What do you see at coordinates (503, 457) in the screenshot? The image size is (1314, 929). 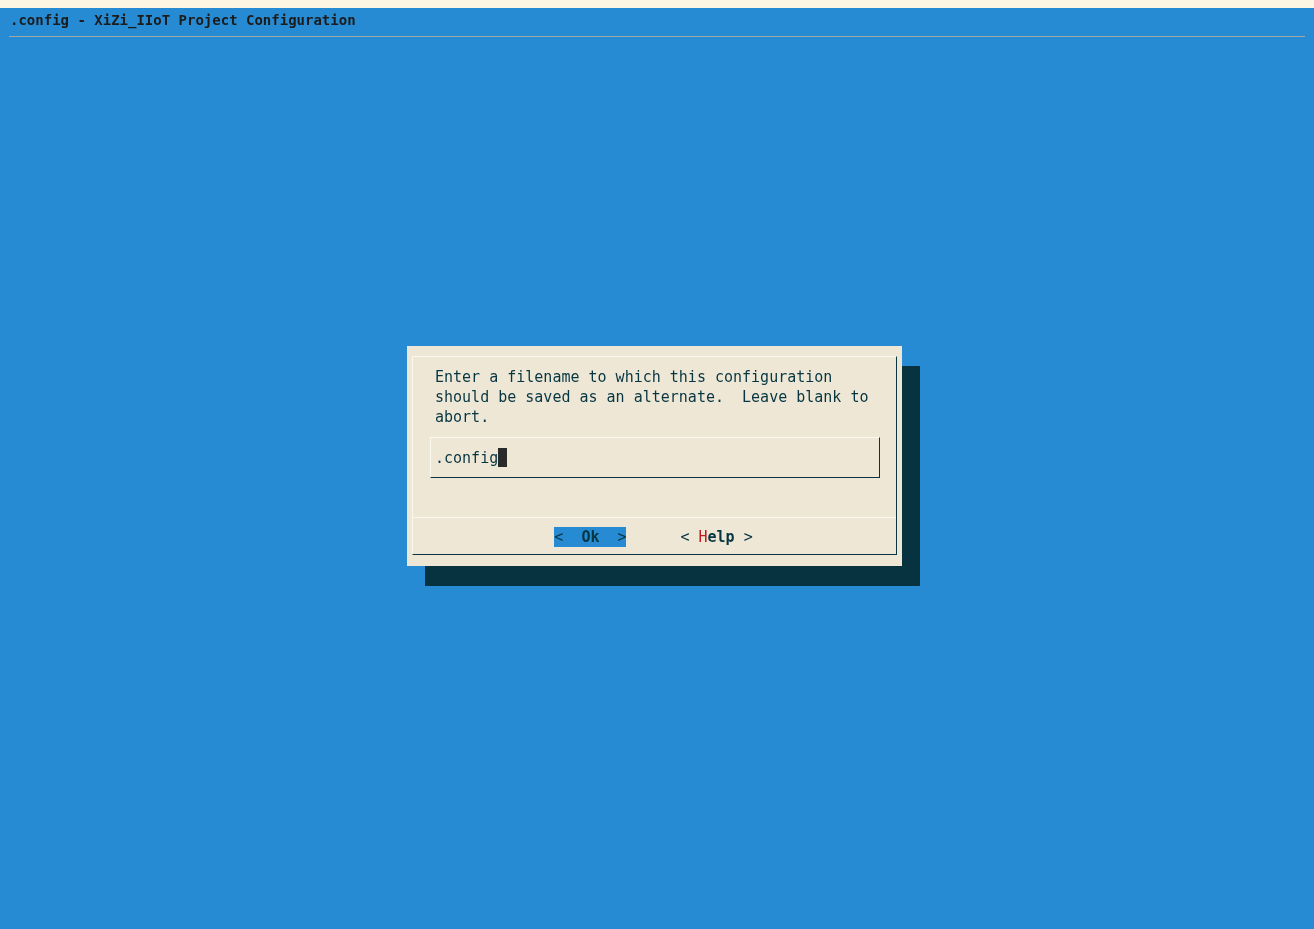 I see `text-cursor` at bounding box center [503, 457].